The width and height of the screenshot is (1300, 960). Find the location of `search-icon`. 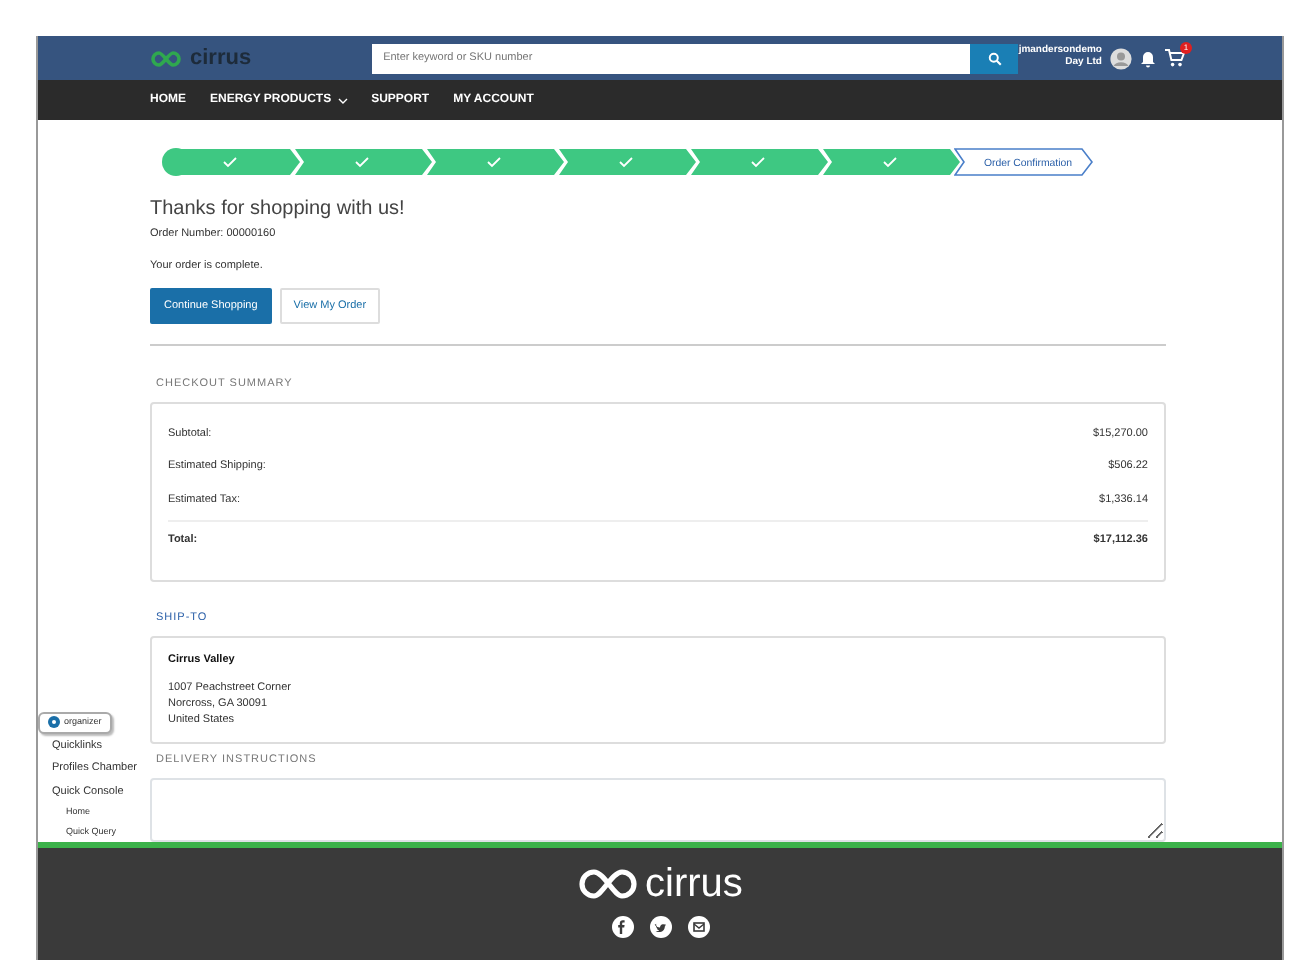

search-icon is located at coordinates (994, 58).